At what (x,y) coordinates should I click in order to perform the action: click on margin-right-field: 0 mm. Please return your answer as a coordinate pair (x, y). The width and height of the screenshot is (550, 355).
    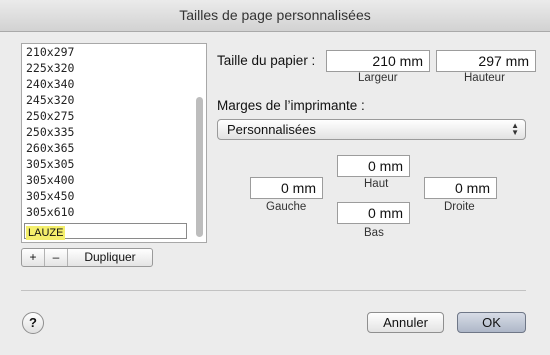
    Looking at the image, I should click on (460, 188).